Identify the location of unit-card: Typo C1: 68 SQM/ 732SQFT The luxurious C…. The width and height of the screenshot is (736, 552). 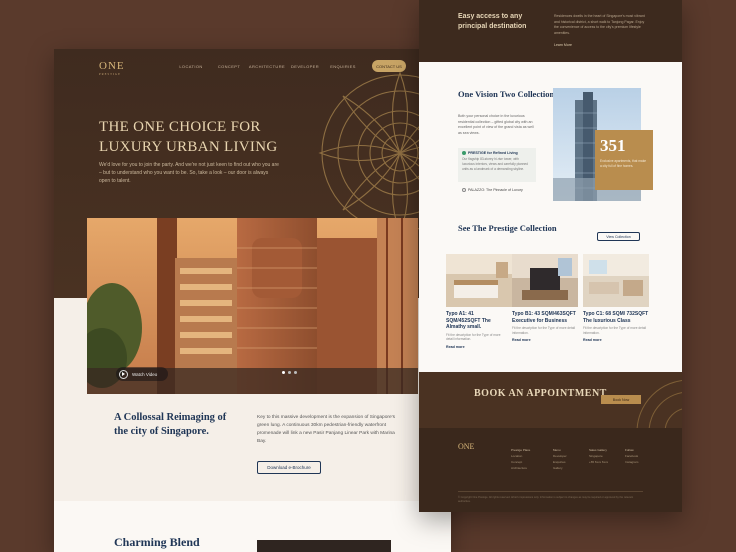
(616, 301).